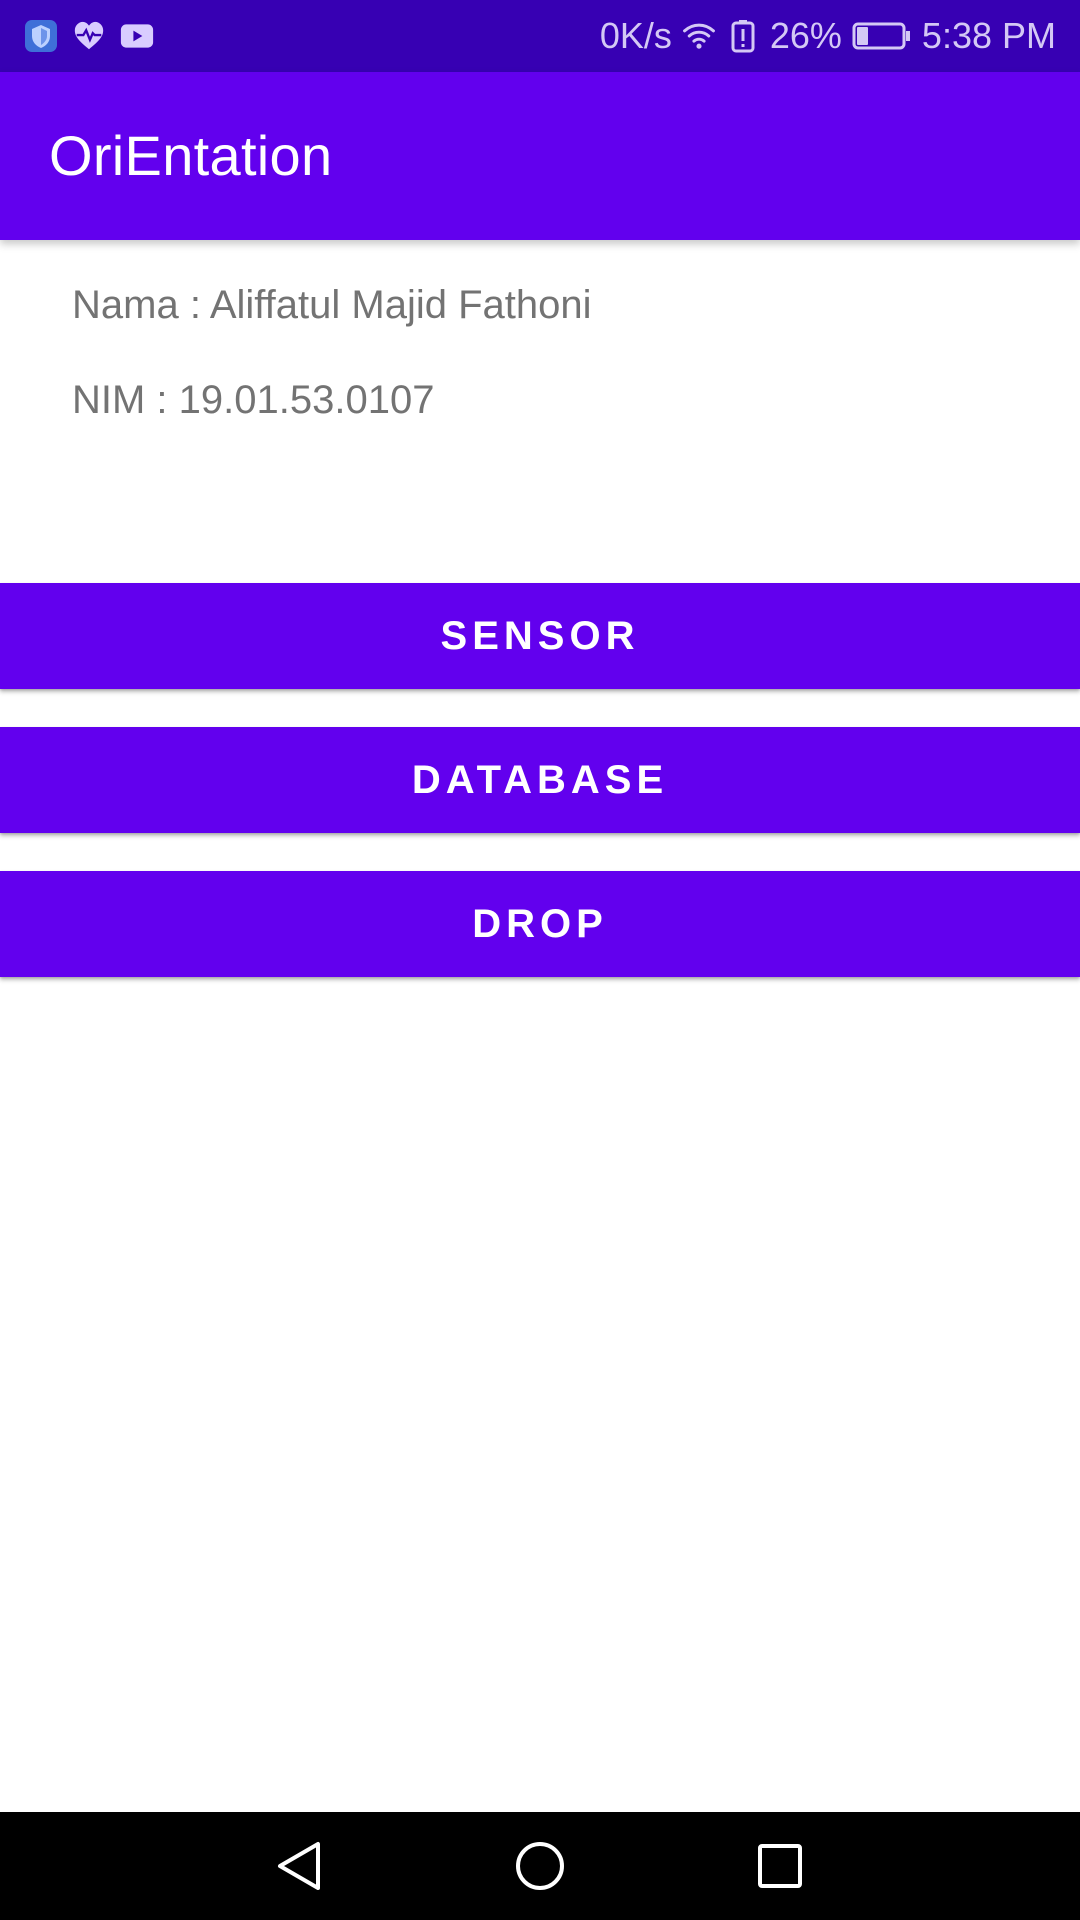  What do you see at coordinates (41, 36) in the screenshot?
I see `shield-icon` at bounding box center [41, 36].